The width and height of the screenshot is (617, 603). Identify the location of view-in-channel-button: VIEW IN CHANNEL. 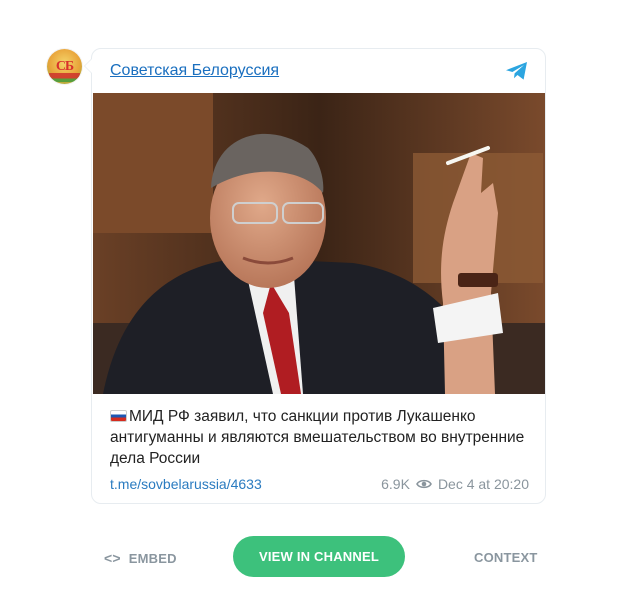
(319, 556).